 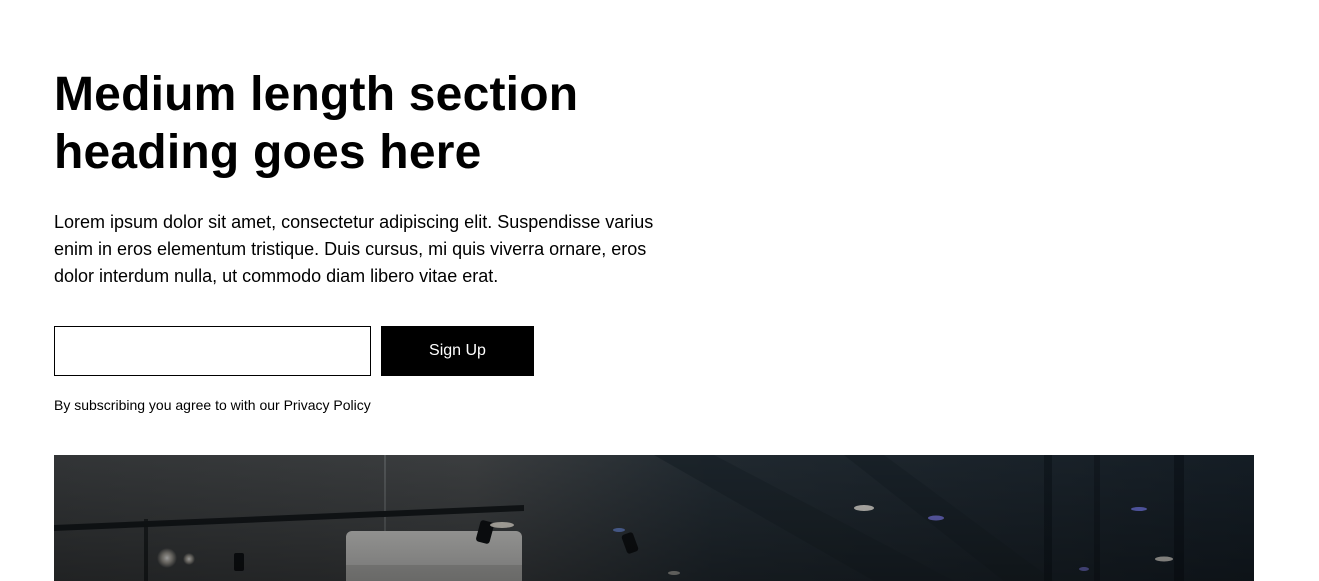 I want to click on email-input, so click(x=212, y=351).